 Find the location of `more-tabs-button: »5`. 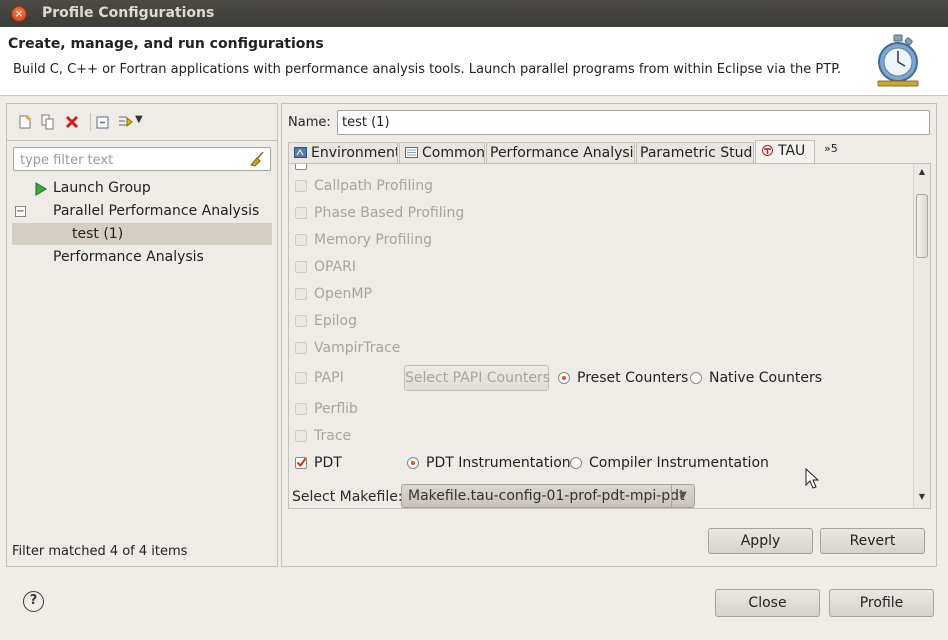

more-tabs-button: »5 is located at coordinates (831, 148).